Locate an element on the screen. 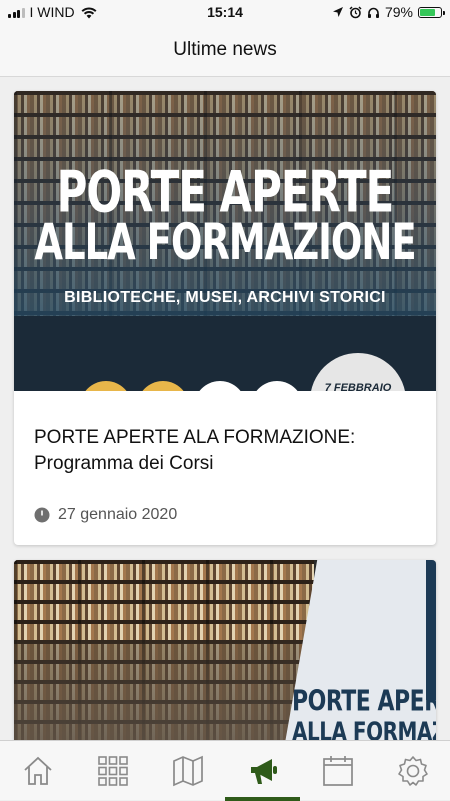 This screenshot has height=801, width=450. tab-map is located at coordinates (187, 771).